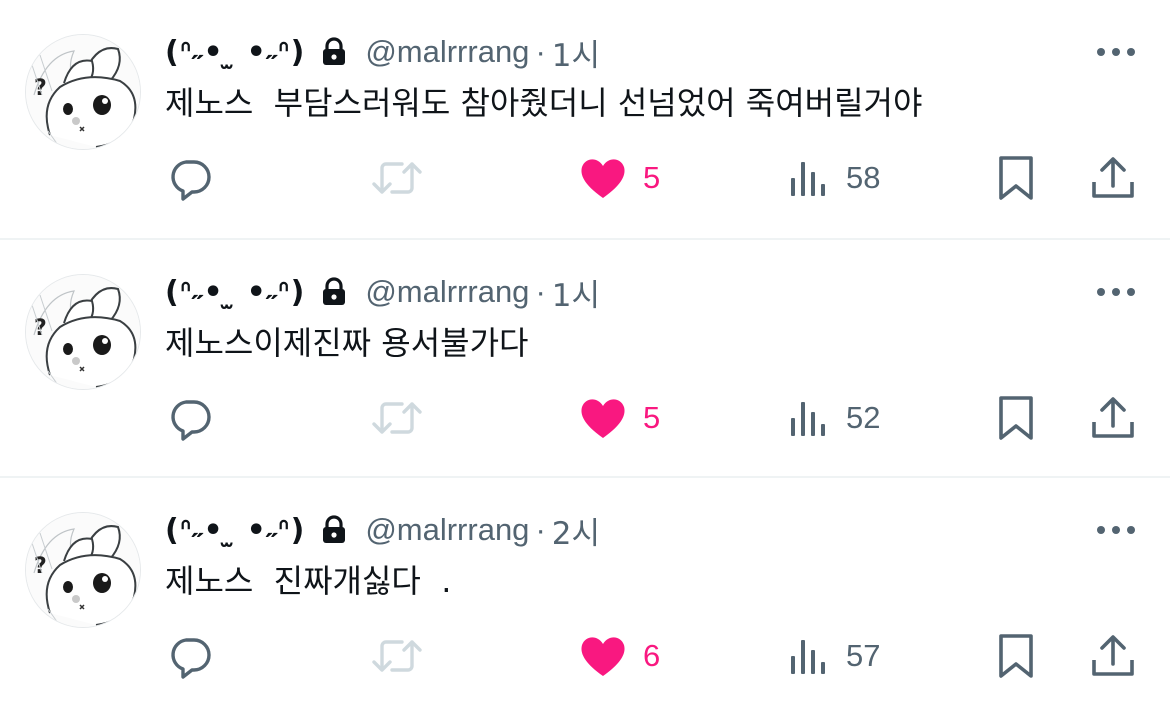  Describe the element at coordinates (576, 530) in the screenshot. I see `timestamp: 2시` at that location.